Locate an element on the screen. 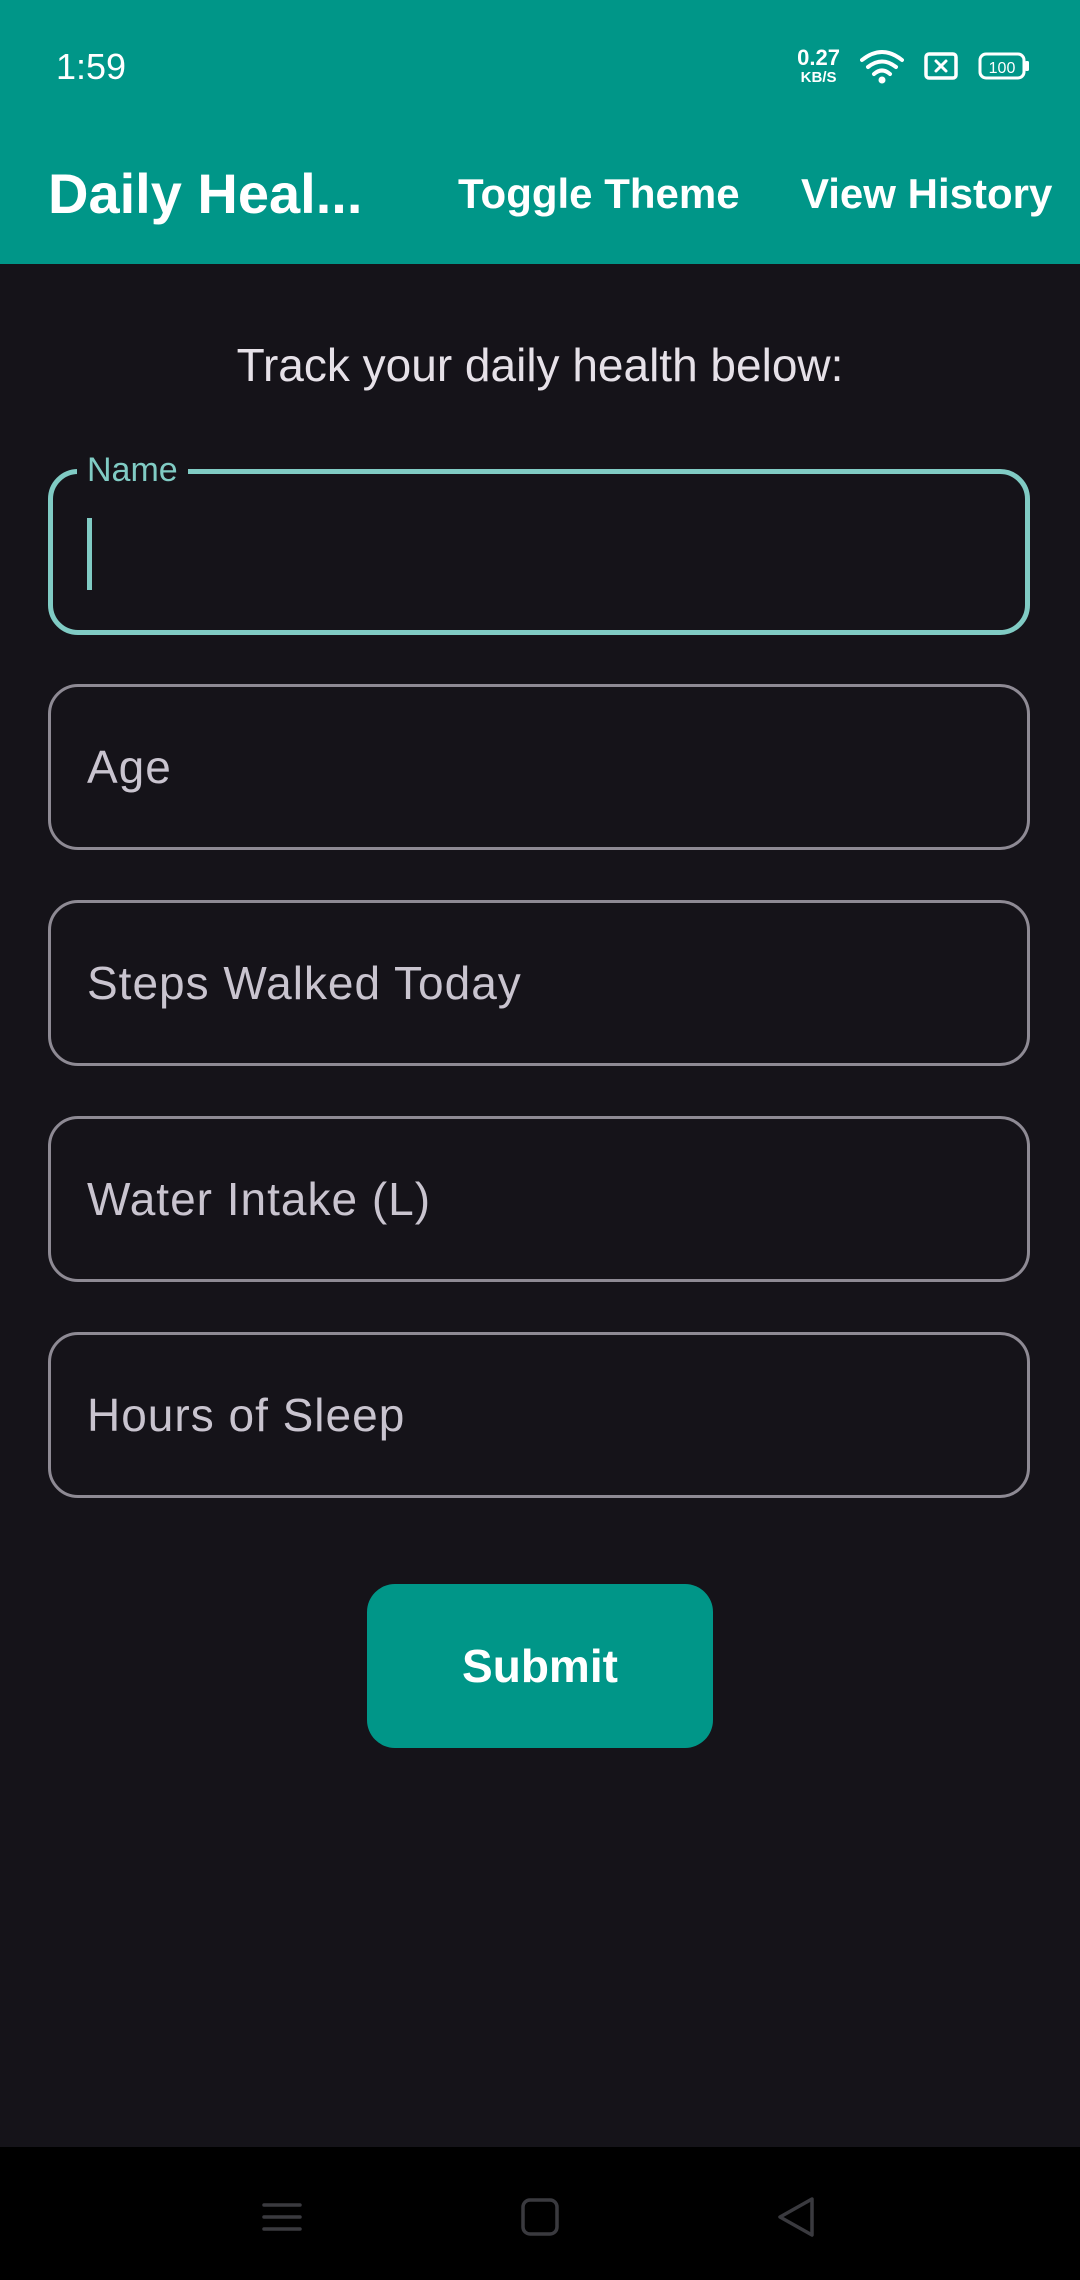  submit-button: Submit is located at coordinates (540, 1666).